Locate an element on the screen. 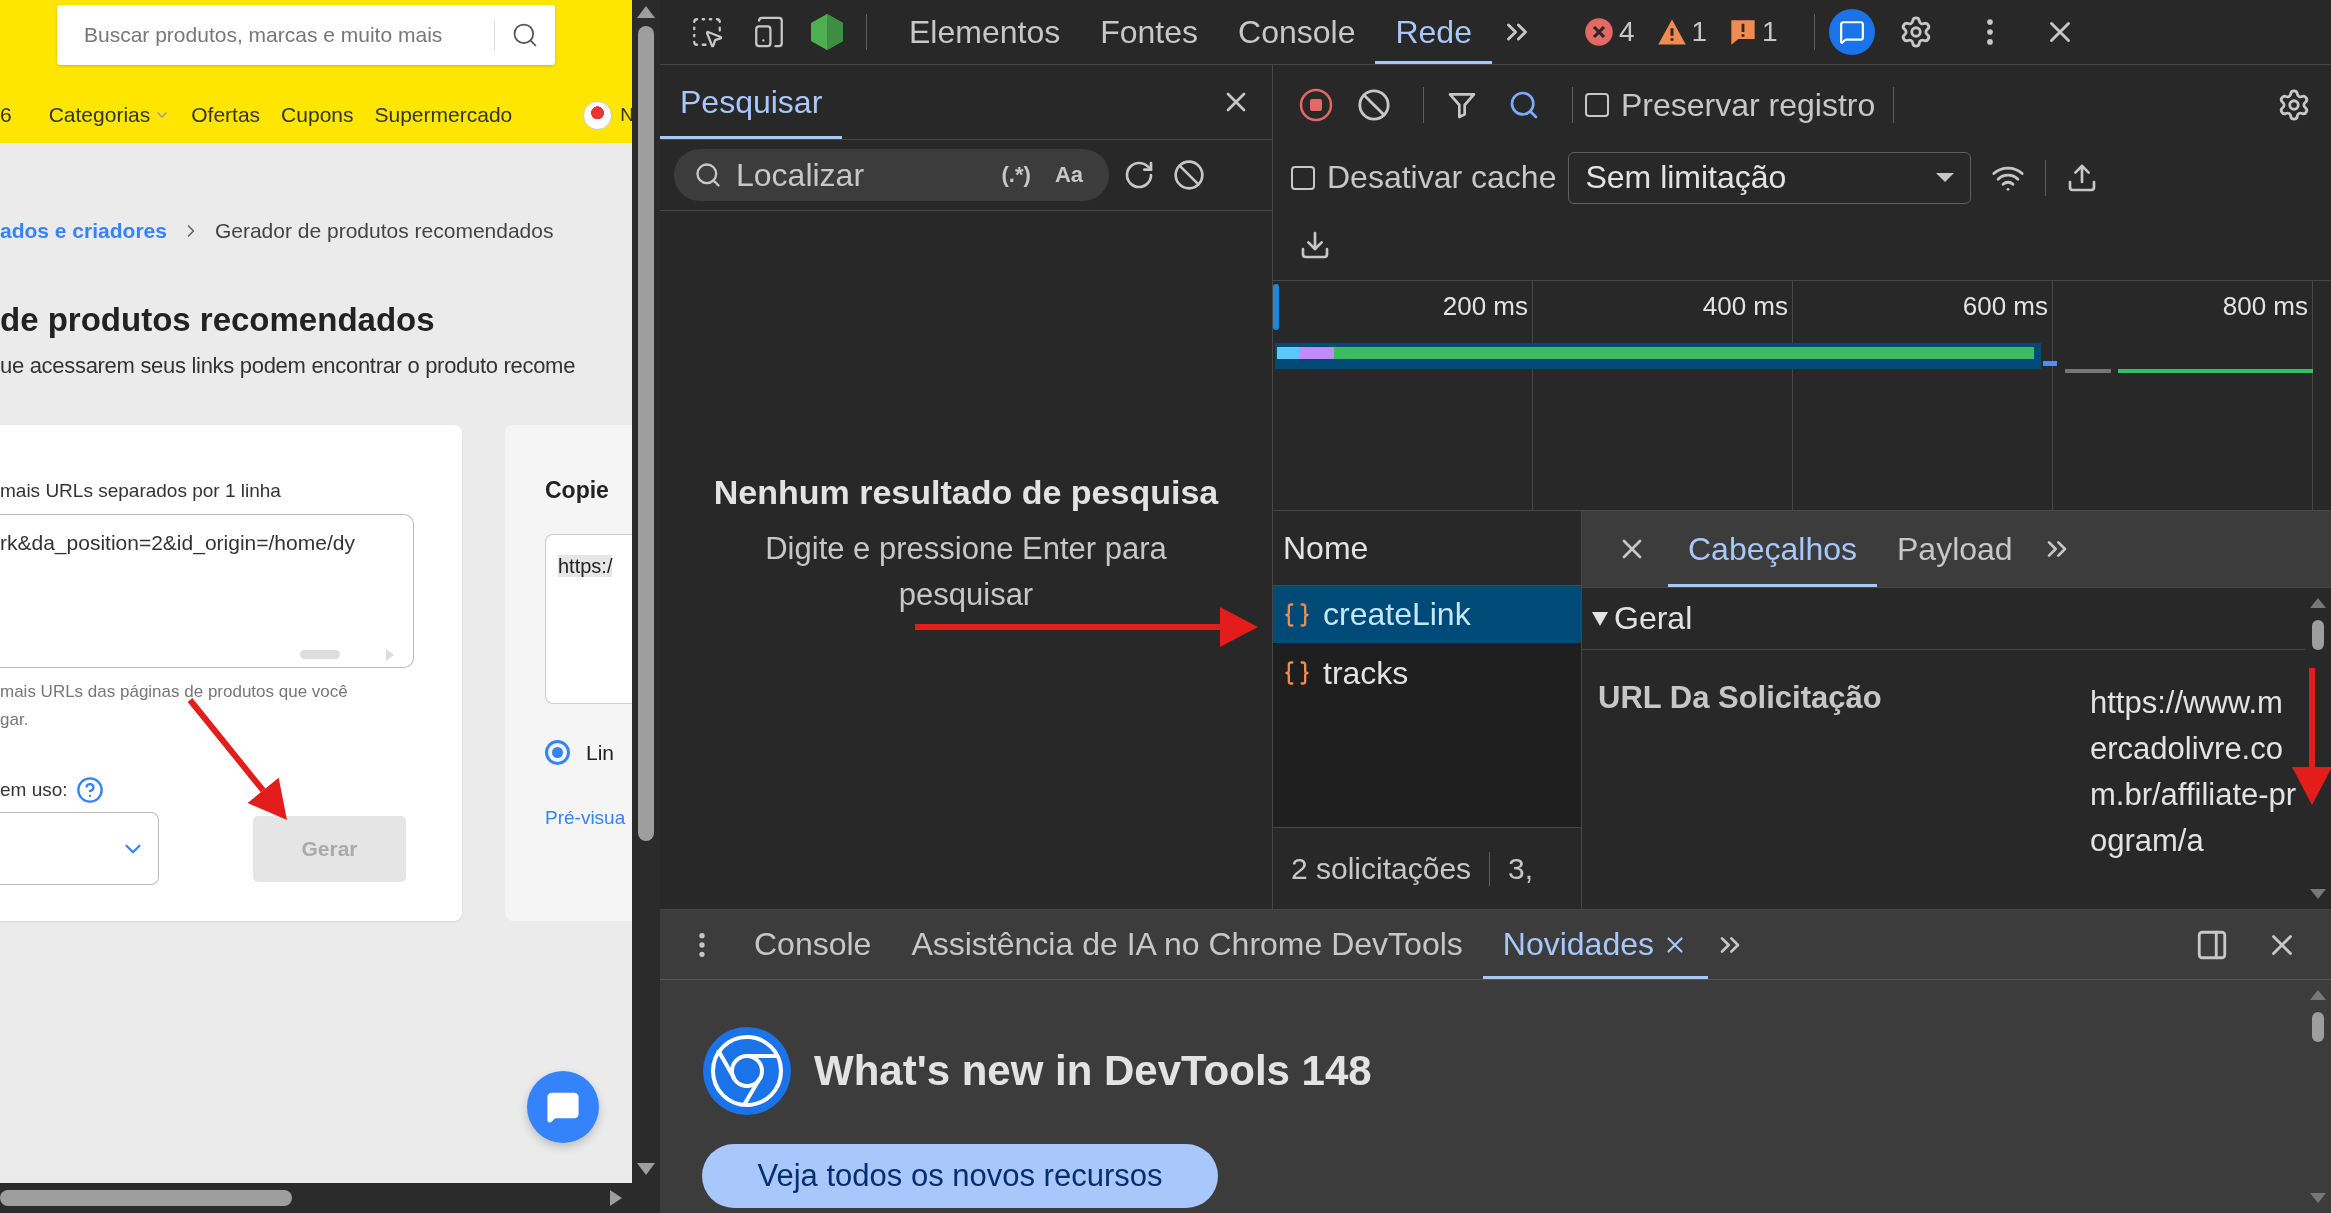  detail-tab: Payload is located at coordinates (1955, 549).